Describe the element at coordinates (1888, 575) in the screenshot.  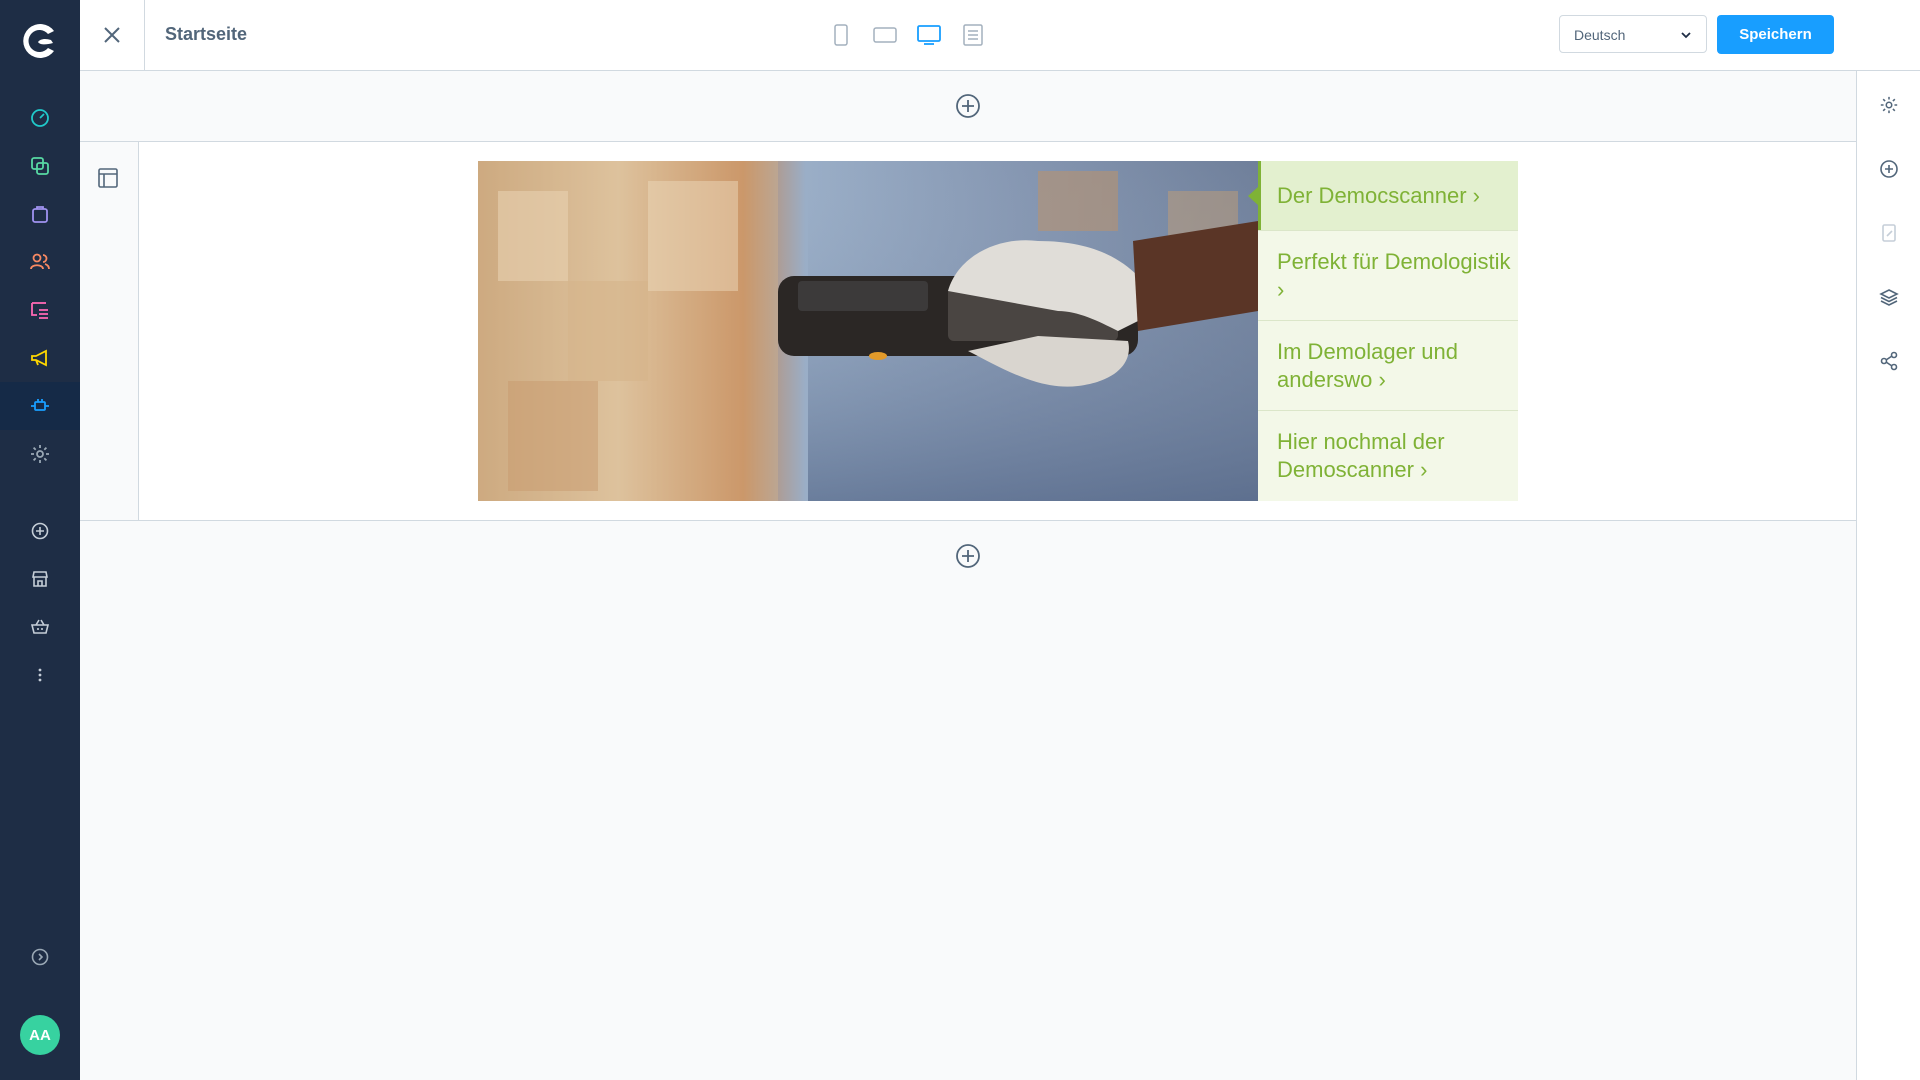
I see `editor-sidebar` at that location.